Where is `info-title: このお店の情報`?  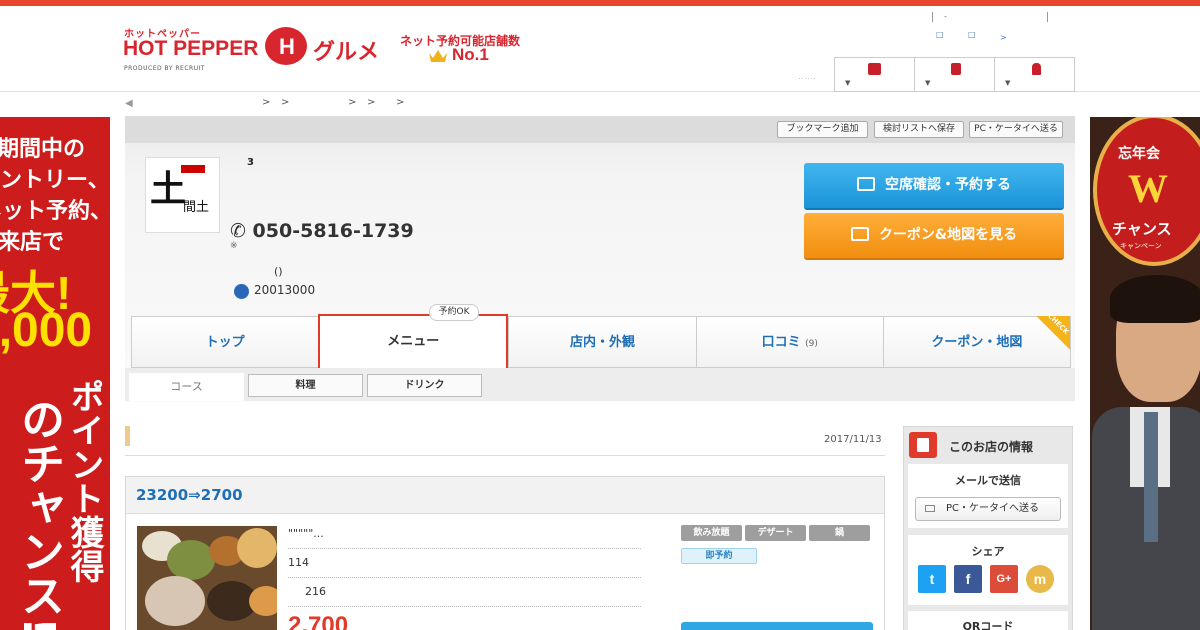
info-title: このお店の情報 is located at coordinates (991, 447).